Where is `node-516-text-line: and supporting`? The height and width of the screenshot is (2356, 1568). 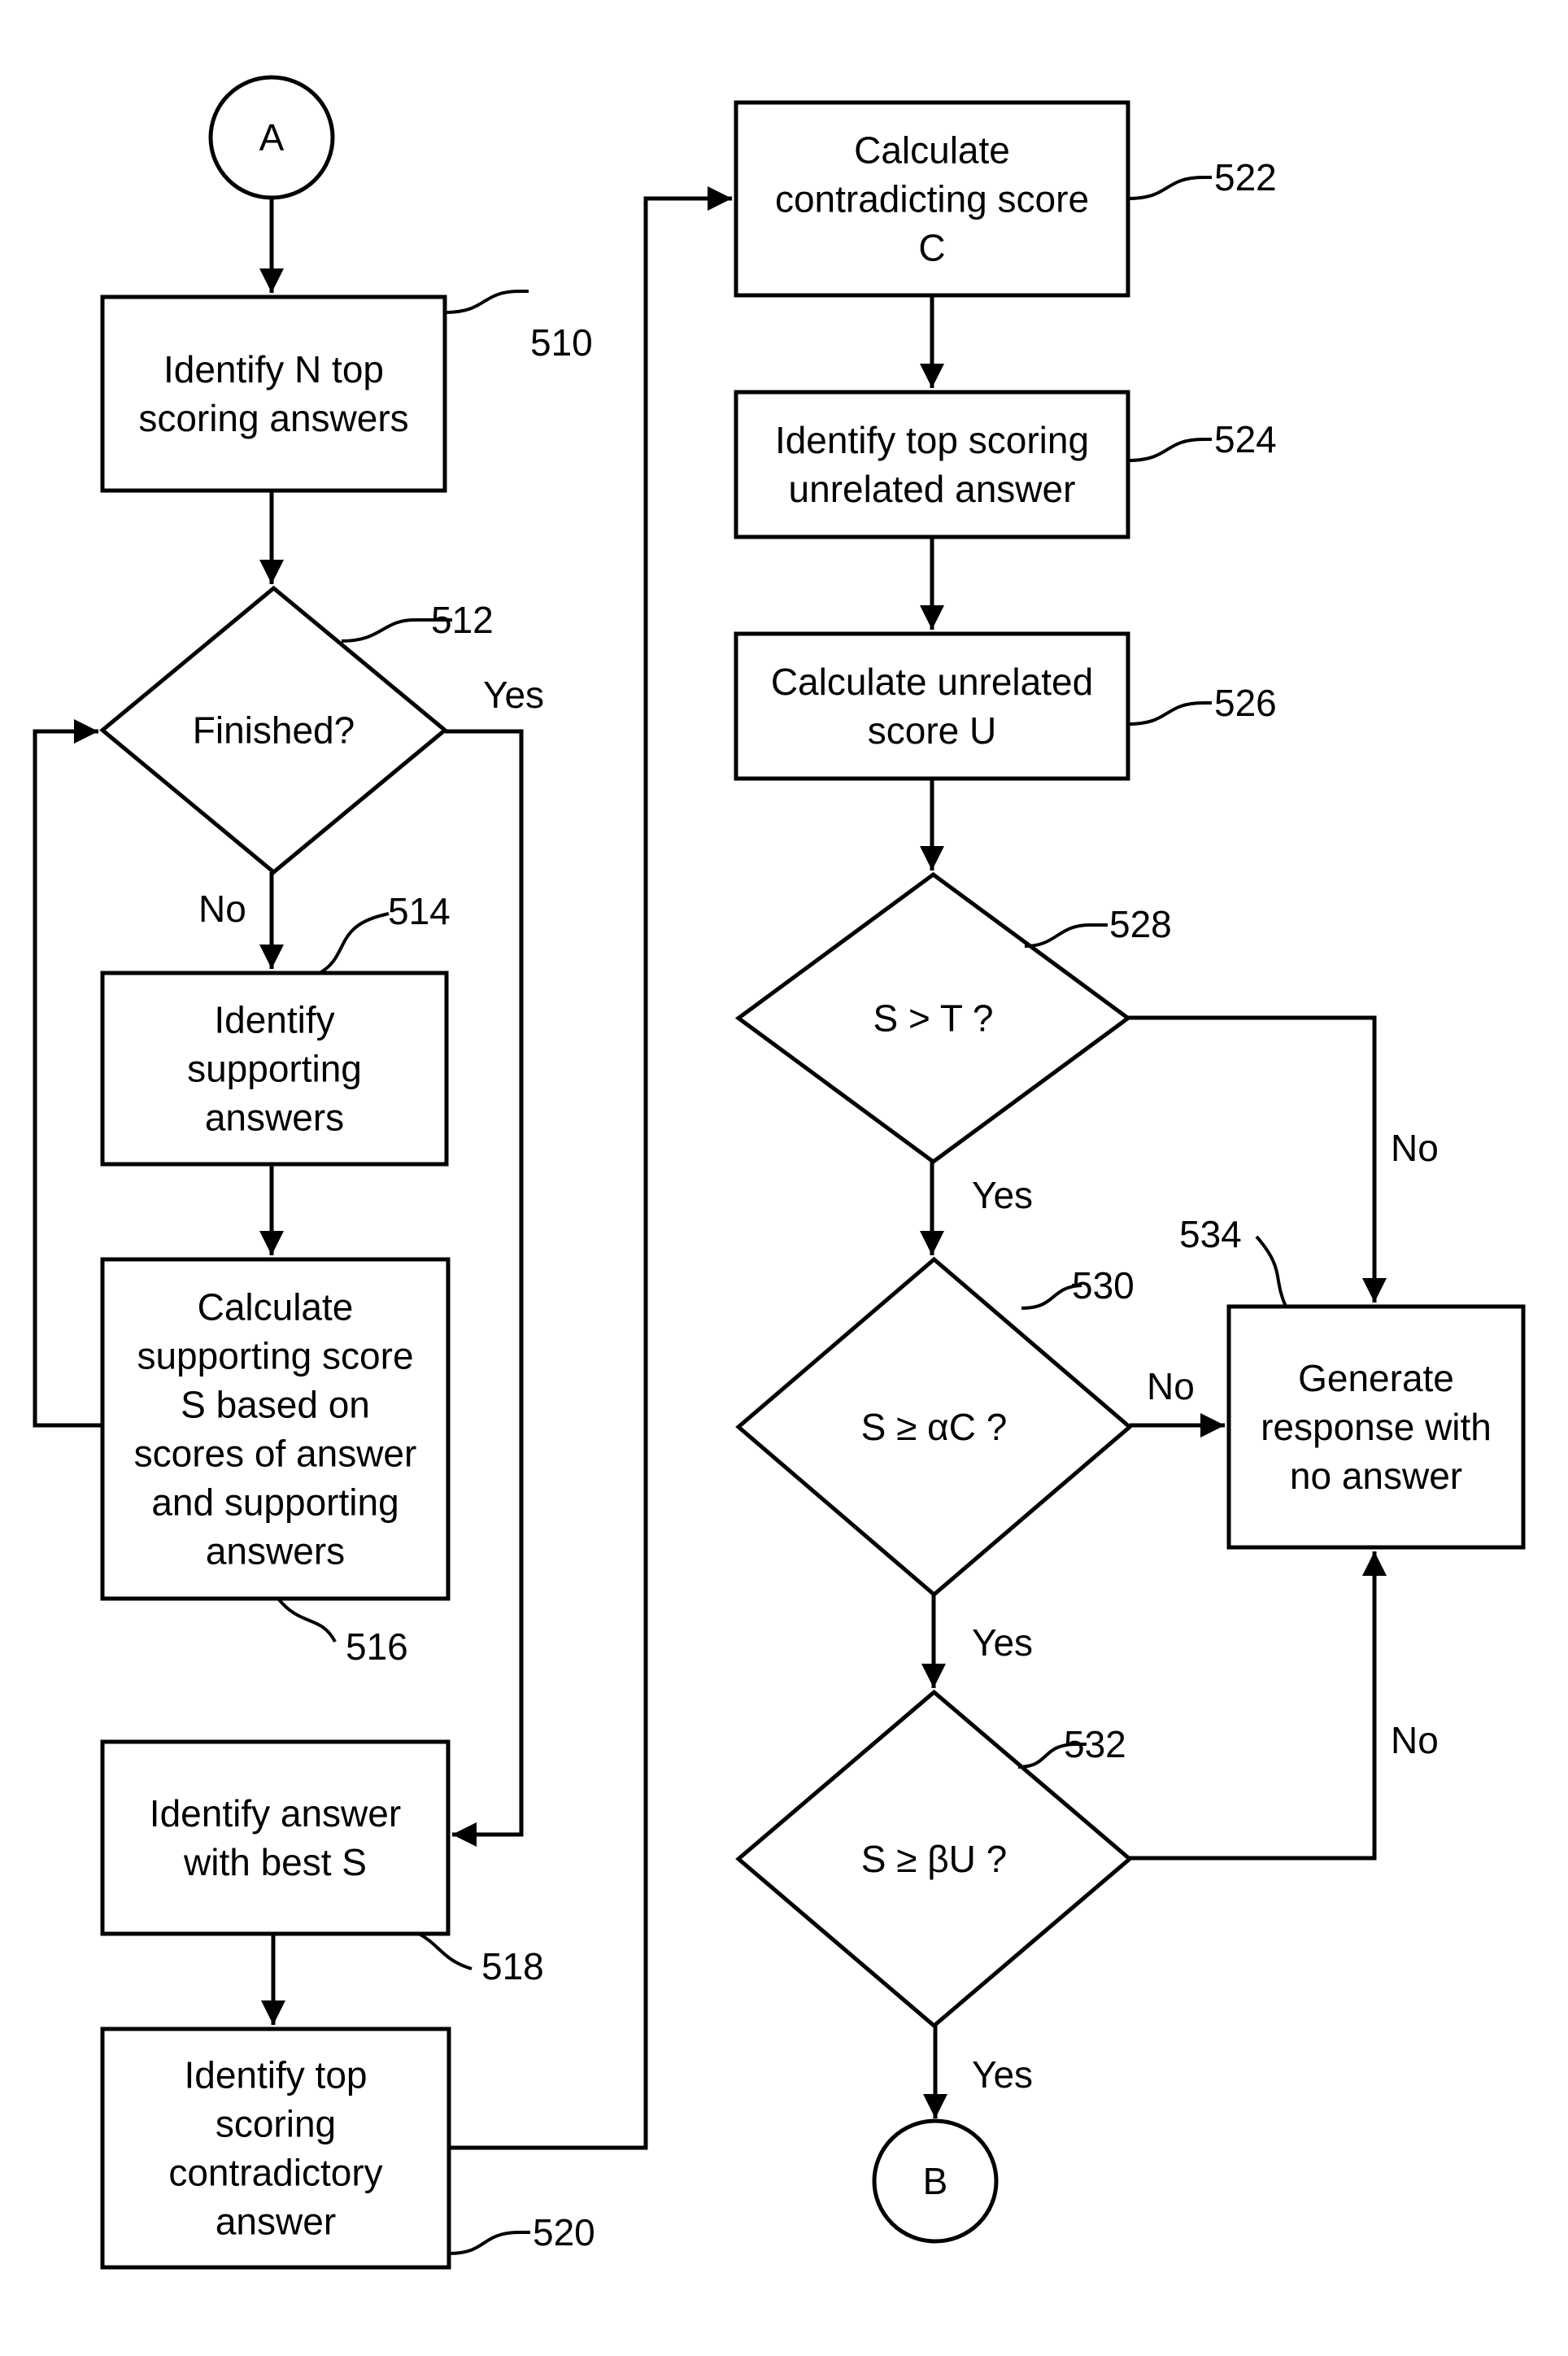 node-516-text-line: and supporting is located at coordinates (275, 1503).